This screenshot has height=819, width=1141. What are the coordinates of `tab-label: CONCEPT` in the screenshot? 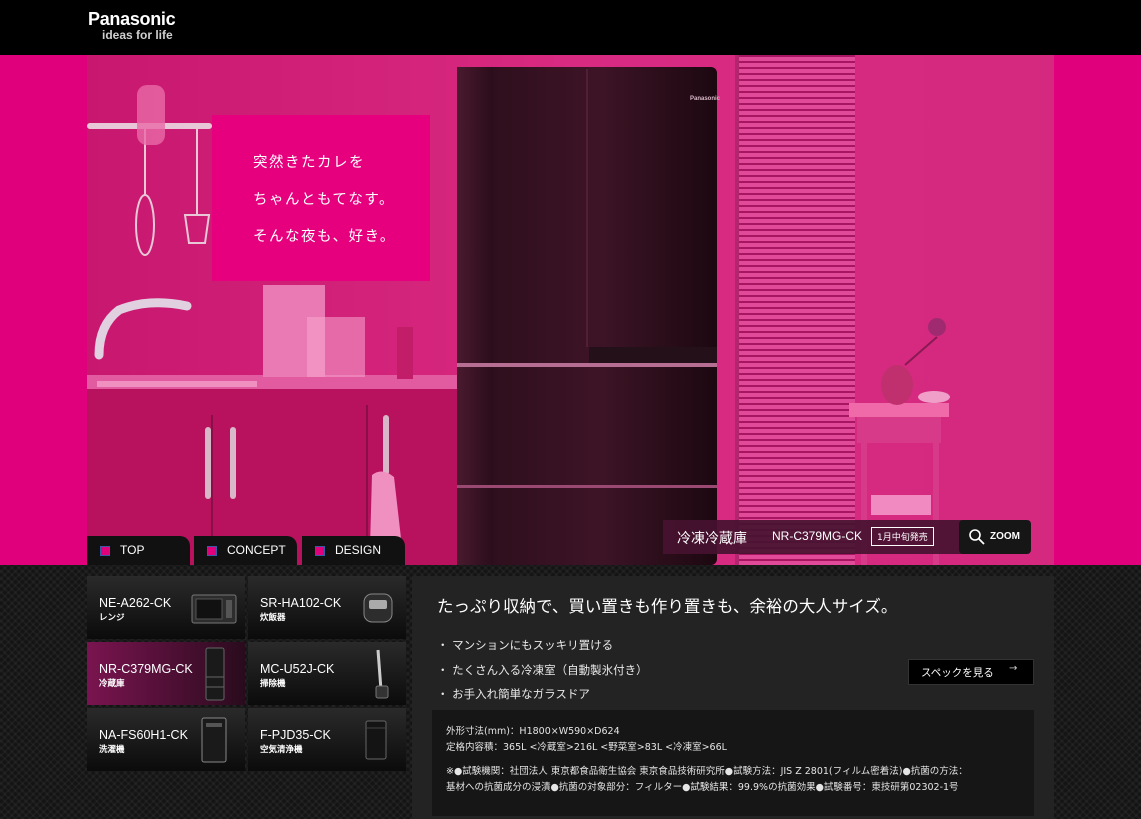 It's located at (256, 550).